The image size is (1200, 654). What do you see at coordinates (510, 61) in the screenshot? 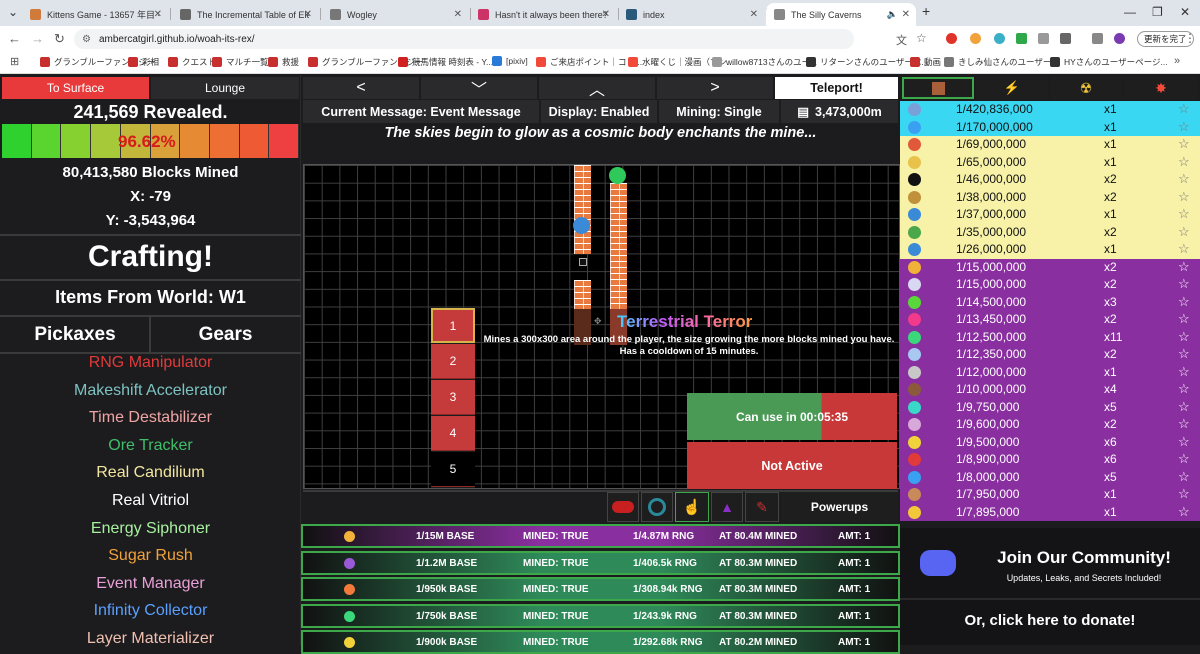
I see `bookmark-item: [pixiv]` at bounding box center [510, 61].